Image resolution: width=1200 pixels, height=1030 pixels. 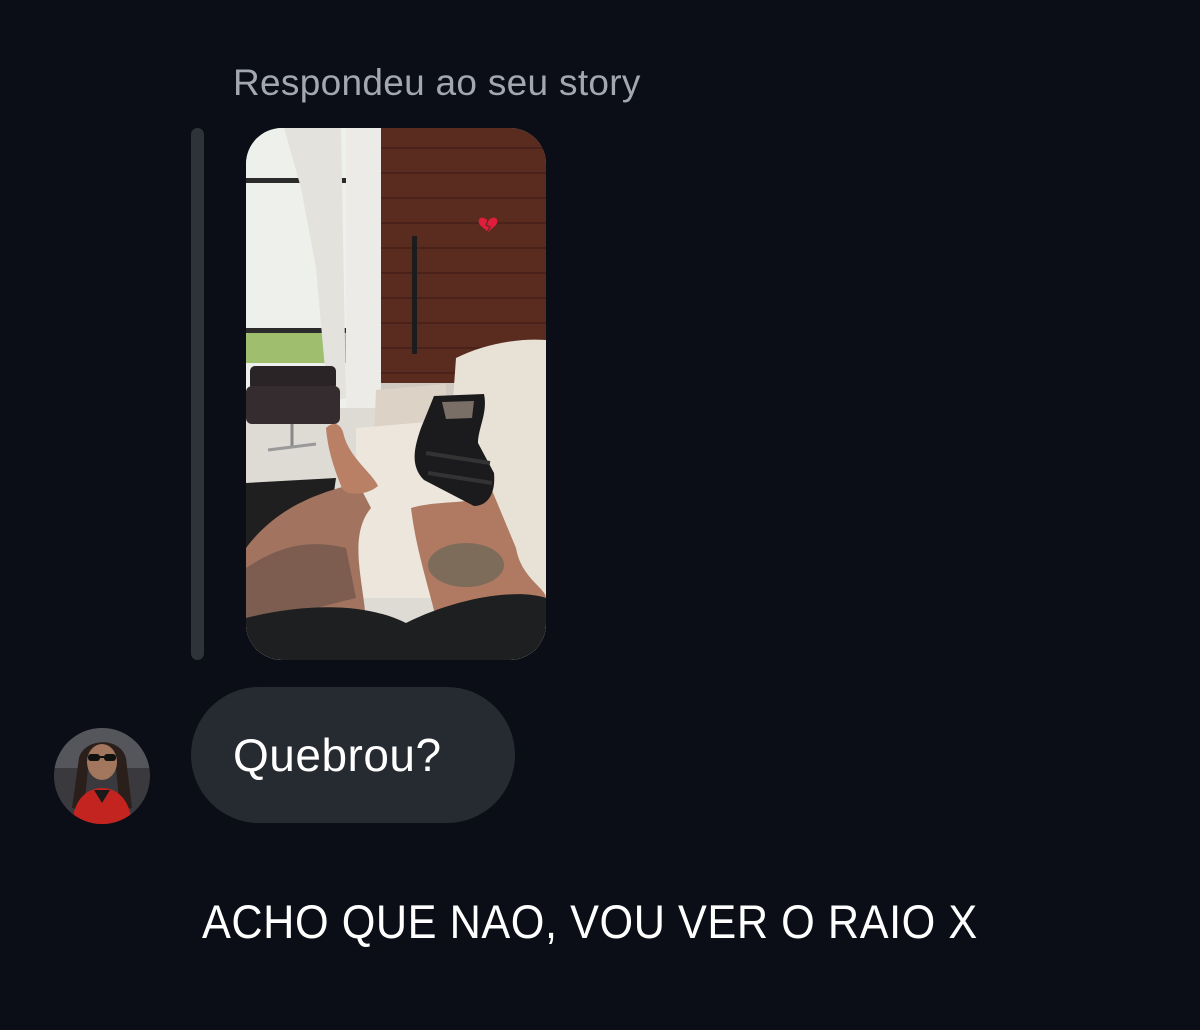 I want to click on message-bubble: Quebrou?, so click(x=353, y=755).